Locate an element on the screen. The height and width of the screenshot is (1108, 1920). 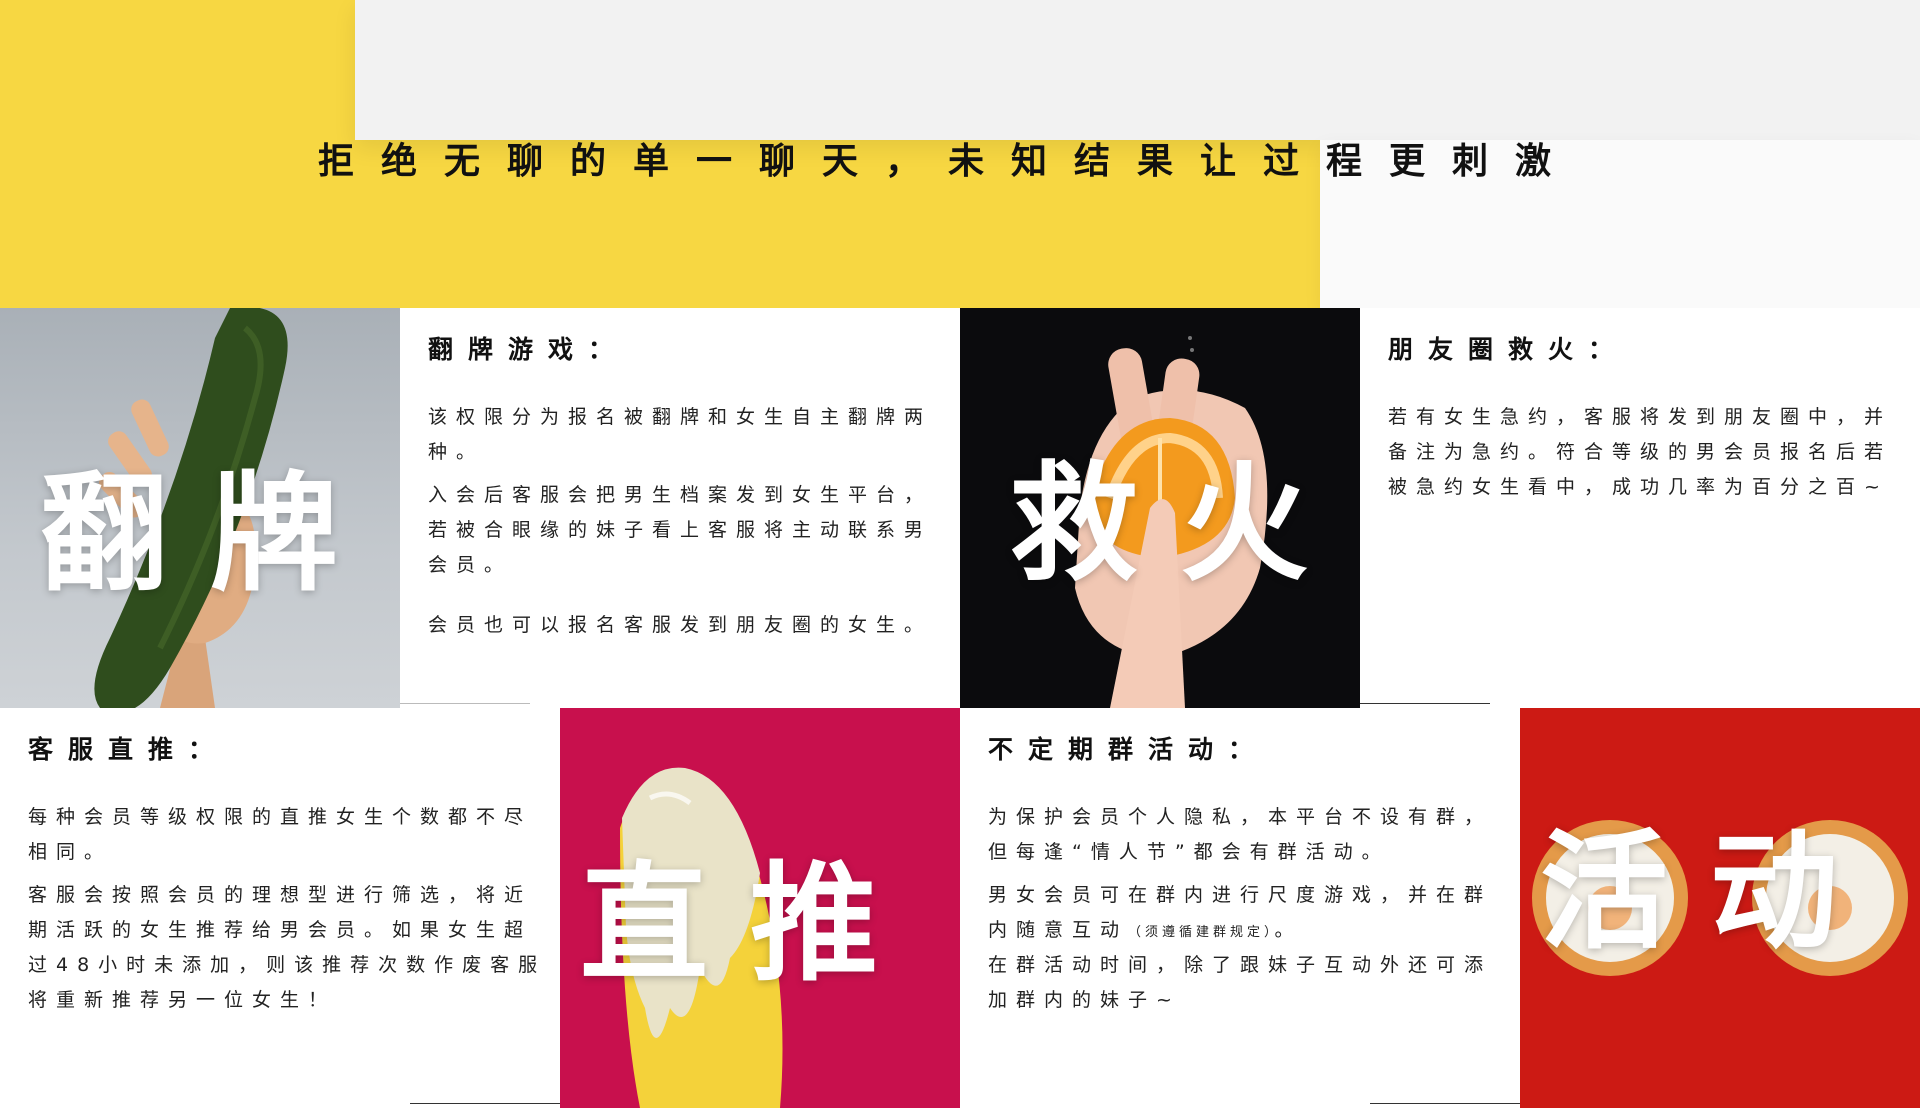
huodong-paragraph-1: 为保护会员个人隐私，本平台不设有群，但每逢“情人节”都会有群活动。 is located at coordinates (1240, 834).